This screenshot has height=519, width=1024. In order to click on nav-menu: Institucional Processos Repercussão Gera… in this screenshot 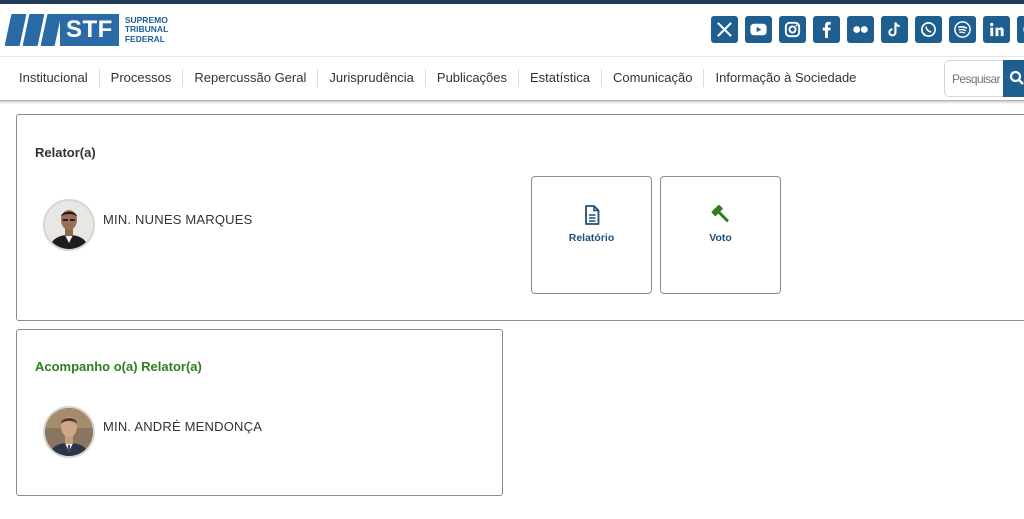, I will do `click(437, 78)`.